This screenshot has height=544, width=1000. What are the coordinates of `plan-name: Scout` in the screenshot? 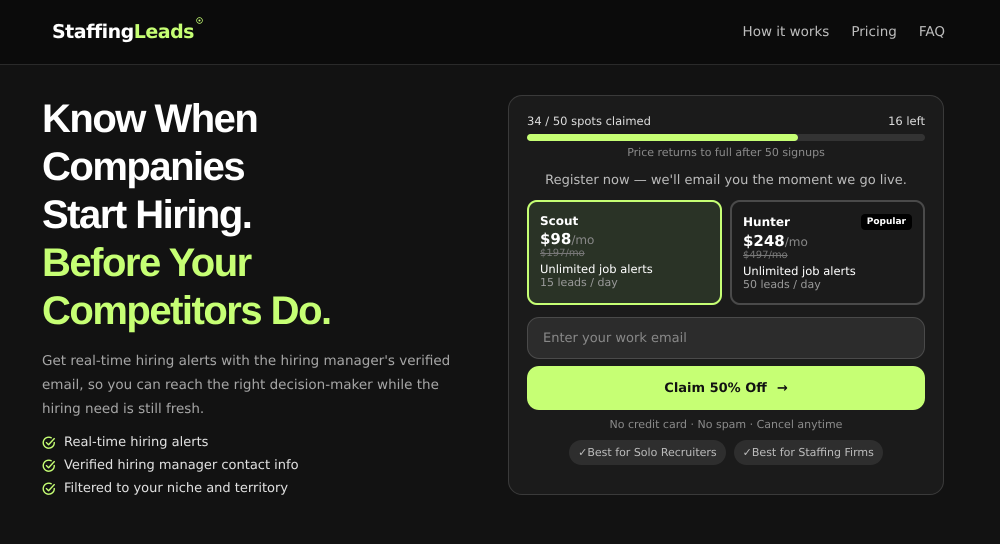 It's located at (559, 221).